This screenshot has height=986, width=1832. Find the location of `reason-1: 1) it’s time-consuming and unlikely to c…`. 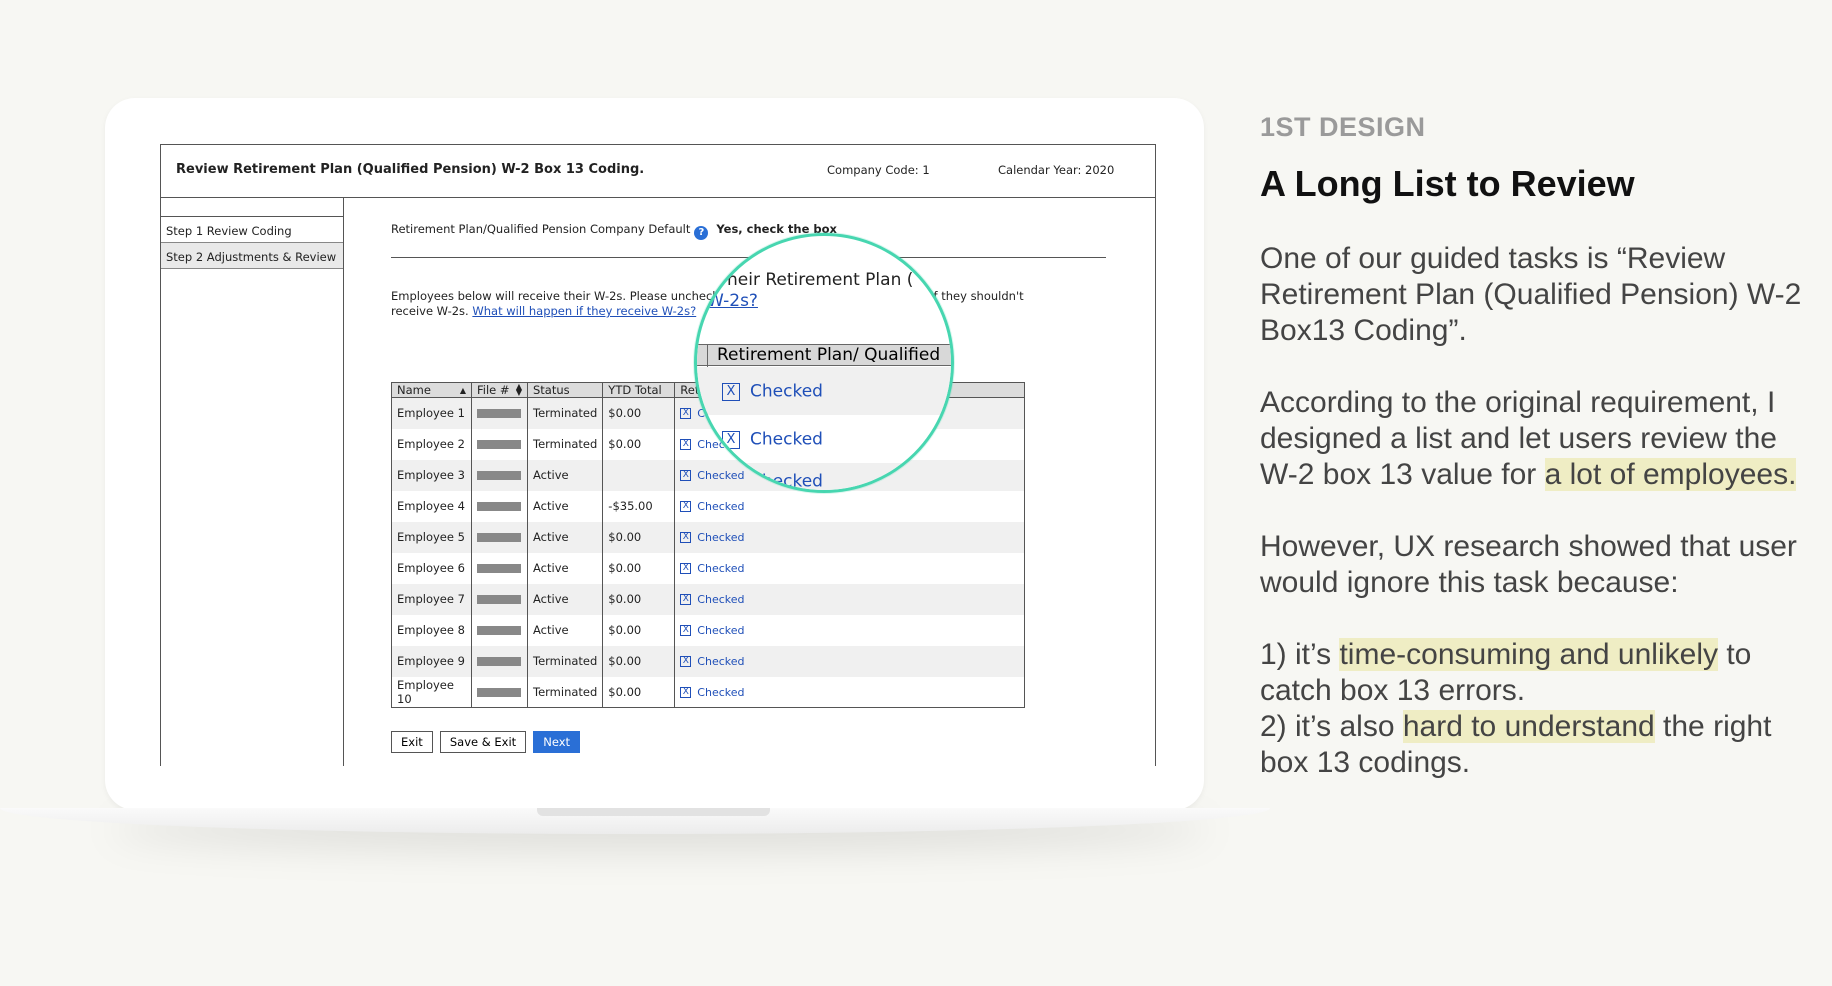

reason-1: 1) it’s time-consuming and unlikely to c… is located at coordinates (1506, 672).